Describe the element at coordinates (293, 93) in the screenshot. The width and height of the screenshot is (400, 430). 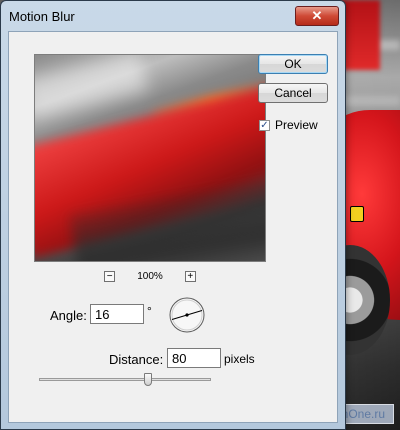
I see `cancel-button: Cancel` at that location.